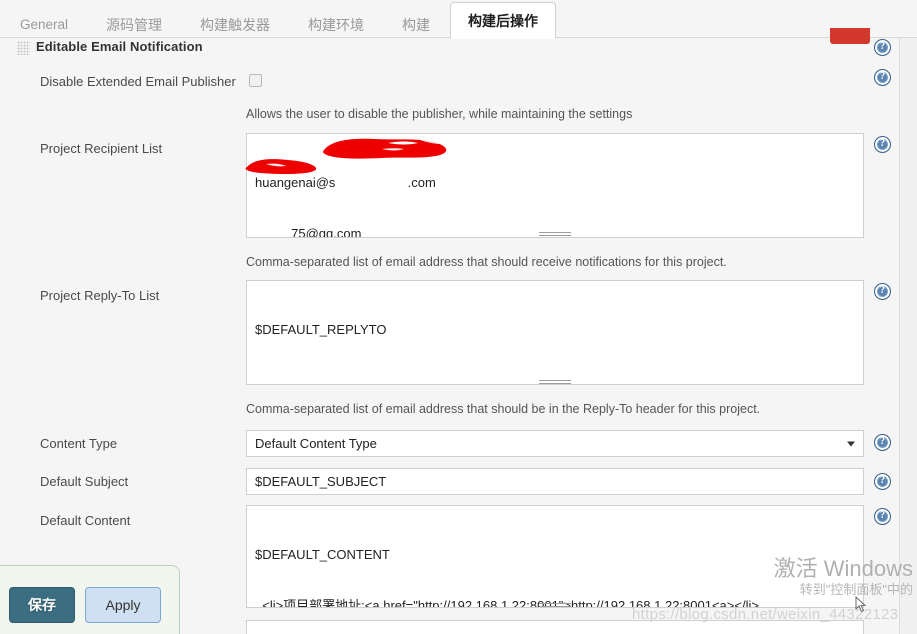 Image resolution: width=917 pixels, height=634 pixels. I want to click on content-type-select: Default Content Type, so click(555, 443).